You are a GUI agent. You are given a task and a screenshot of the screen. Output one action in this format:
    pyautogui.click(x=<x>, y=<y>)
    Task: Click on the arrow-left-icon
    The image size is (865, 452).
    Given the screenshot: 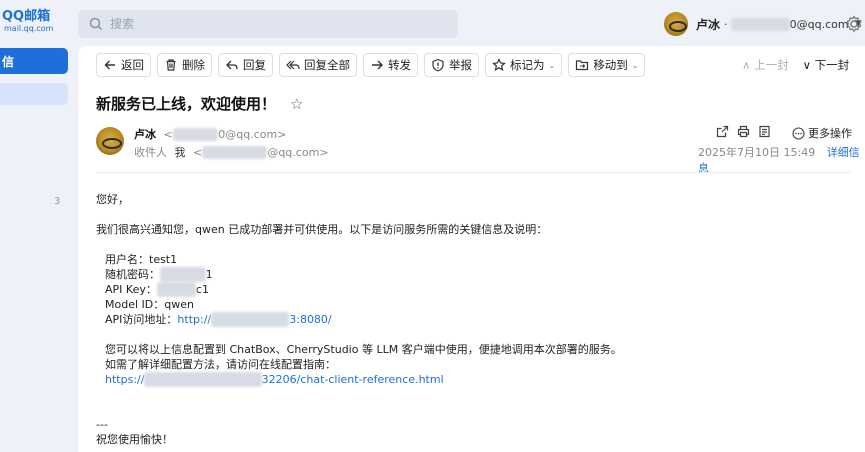 What is the action you would take?
    pyautogui.click(x=110, y=65)
    